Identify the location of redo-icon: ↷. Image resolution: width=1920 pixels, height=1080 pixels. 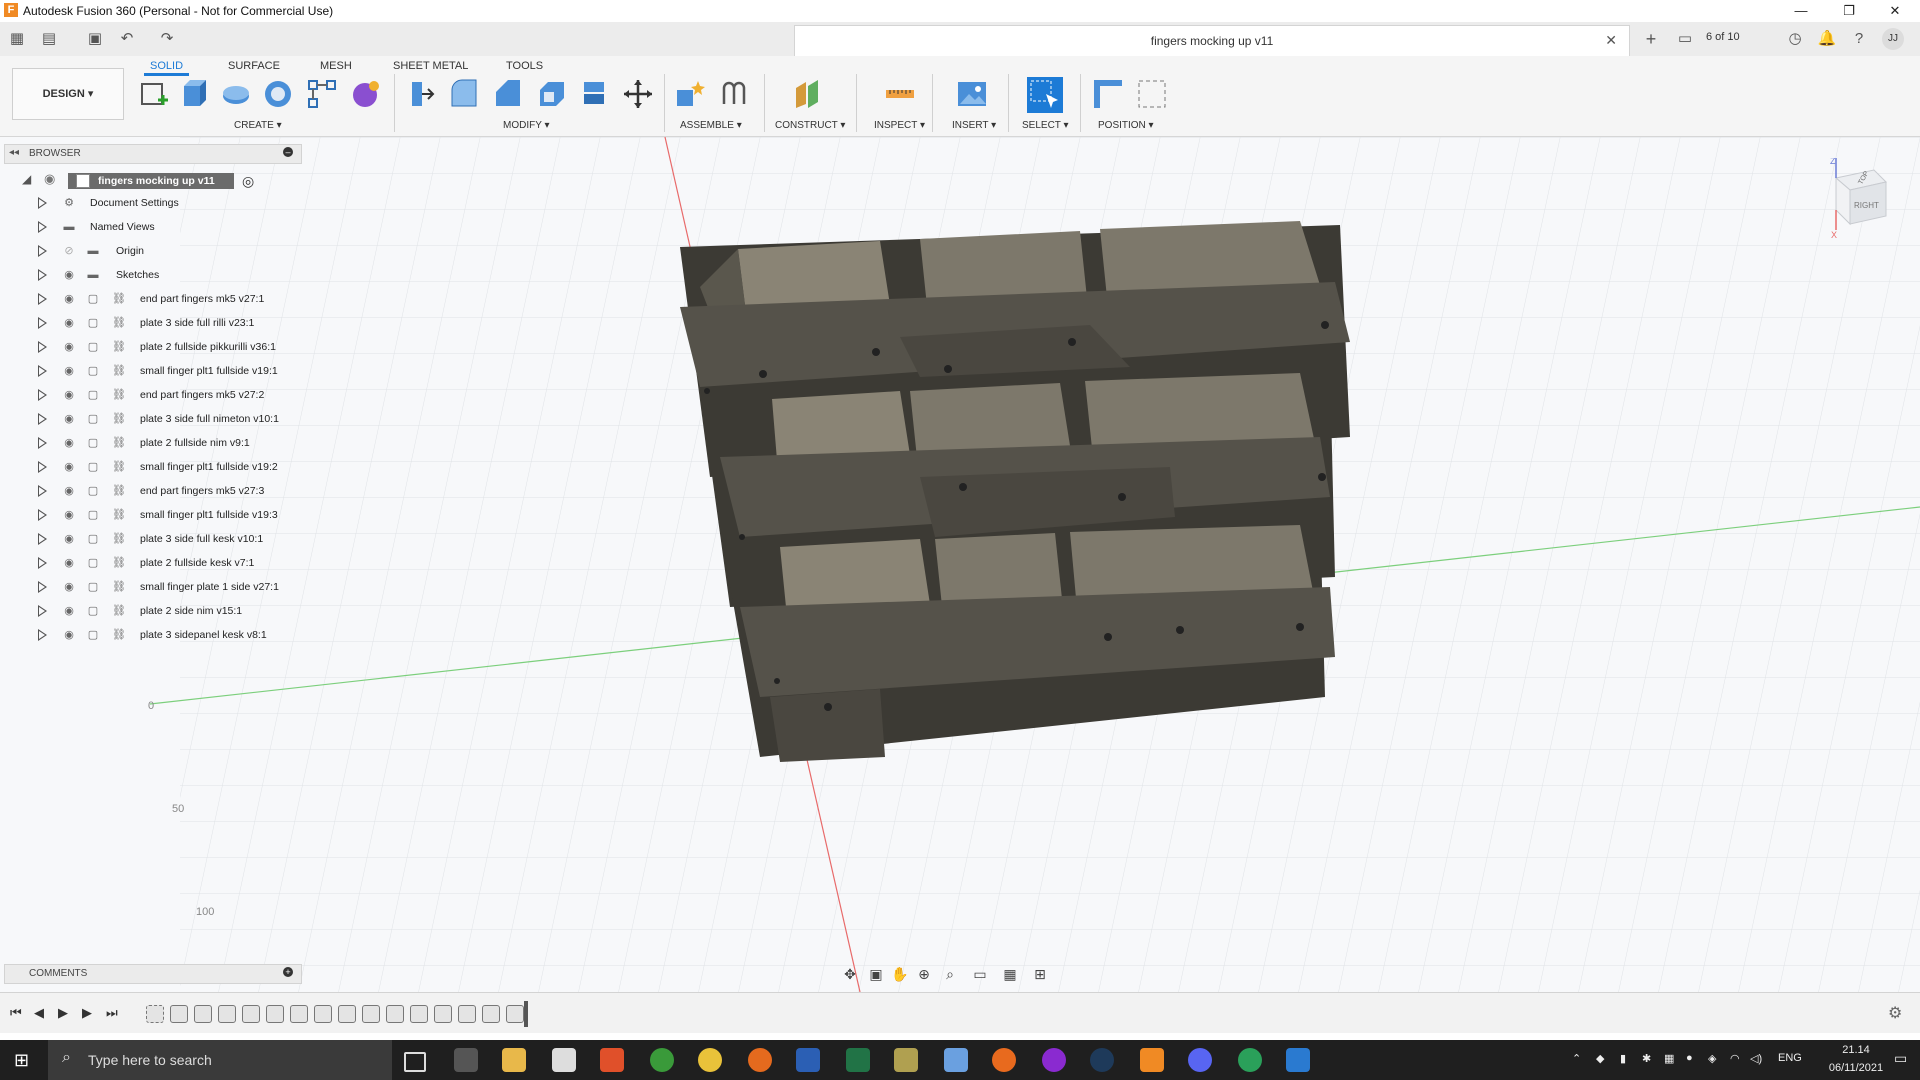
(167, 39).